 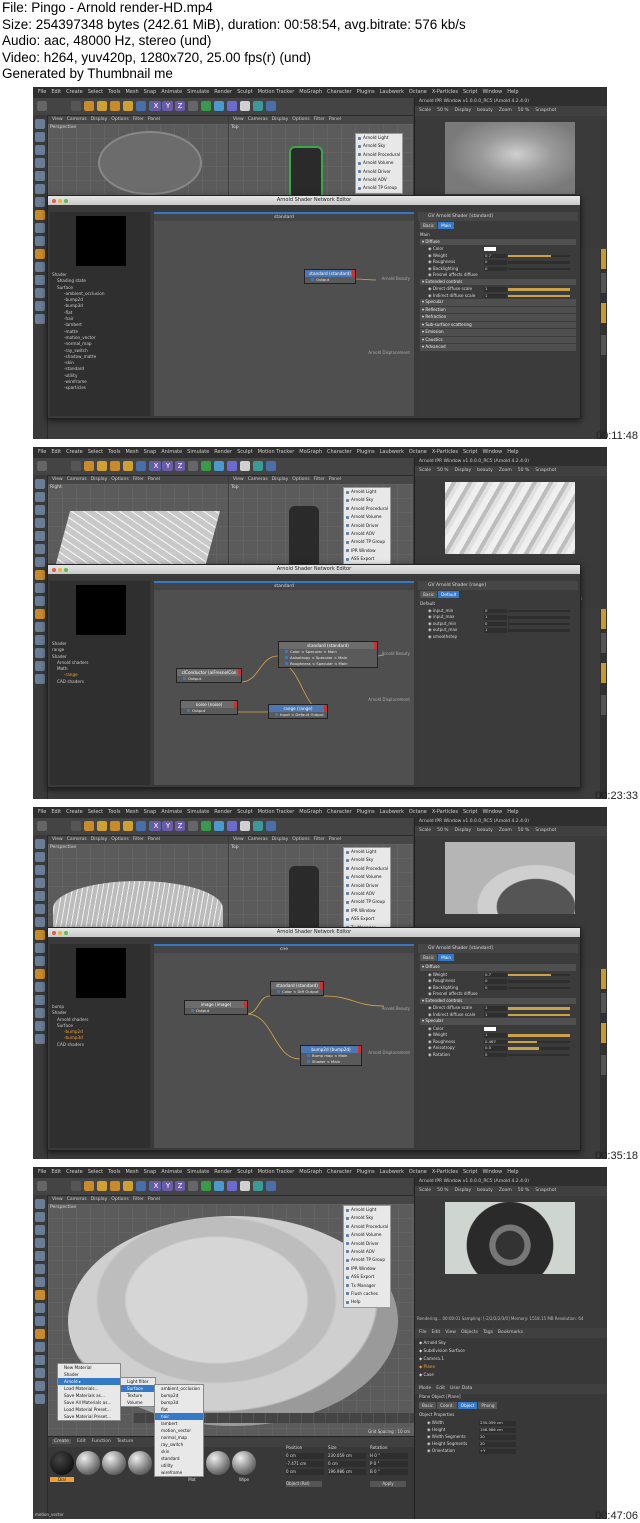 I want to click on attribute-group: ▾ Diffuse, so click(x=498, y=241).